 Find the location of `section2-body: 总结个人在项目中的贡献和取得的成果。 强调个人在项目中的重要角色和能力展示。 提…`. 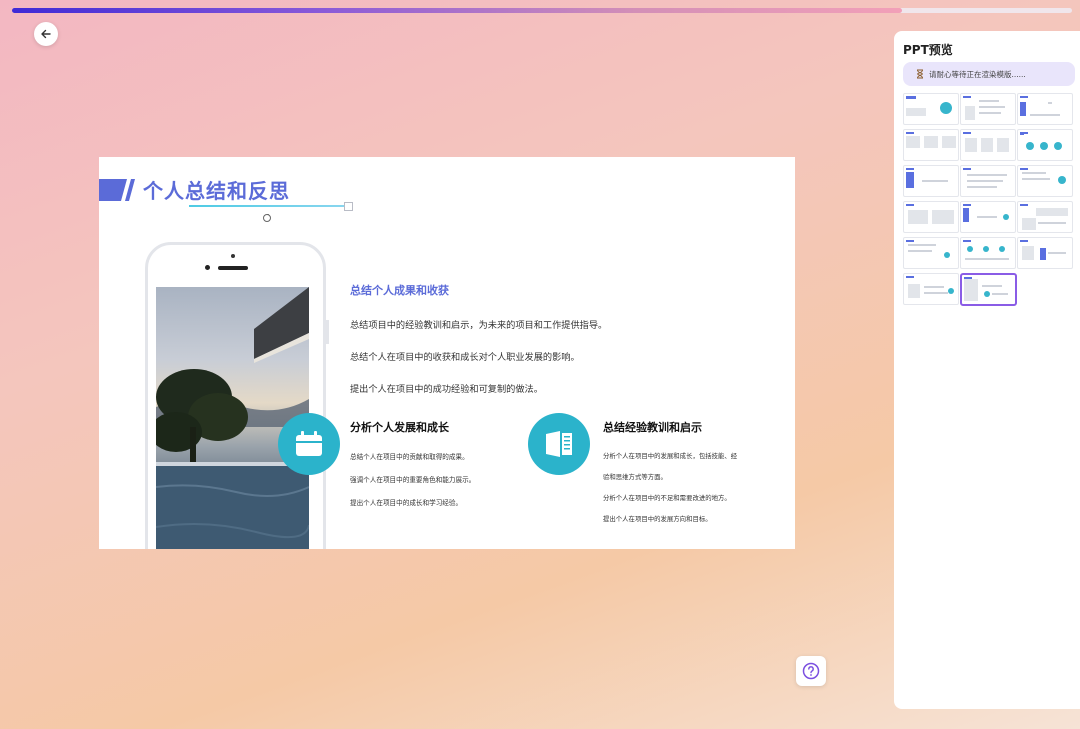

section2-body: 总结个人在项目中的贡献和取得的成果。 强调个人在项目中的重要角色和能力展示。 提… is located at coordinates (412, 480).